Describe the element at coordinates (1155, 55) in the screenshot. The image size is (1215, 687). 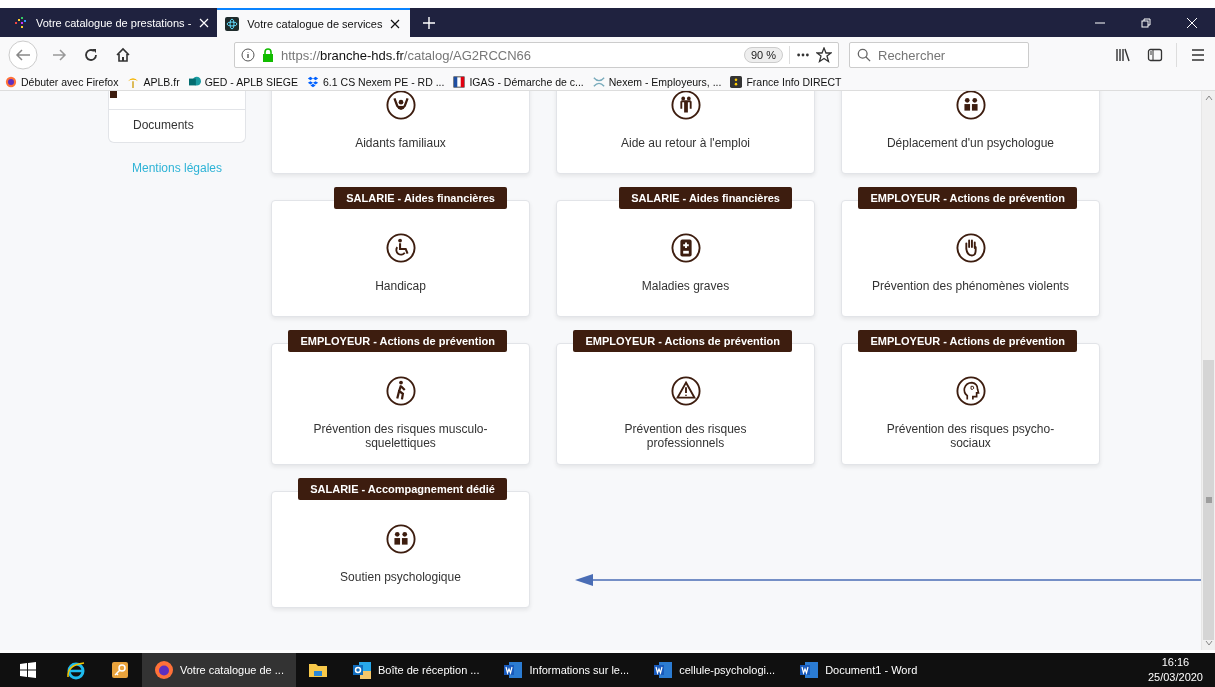
I see `sidebar-icon` at that location.